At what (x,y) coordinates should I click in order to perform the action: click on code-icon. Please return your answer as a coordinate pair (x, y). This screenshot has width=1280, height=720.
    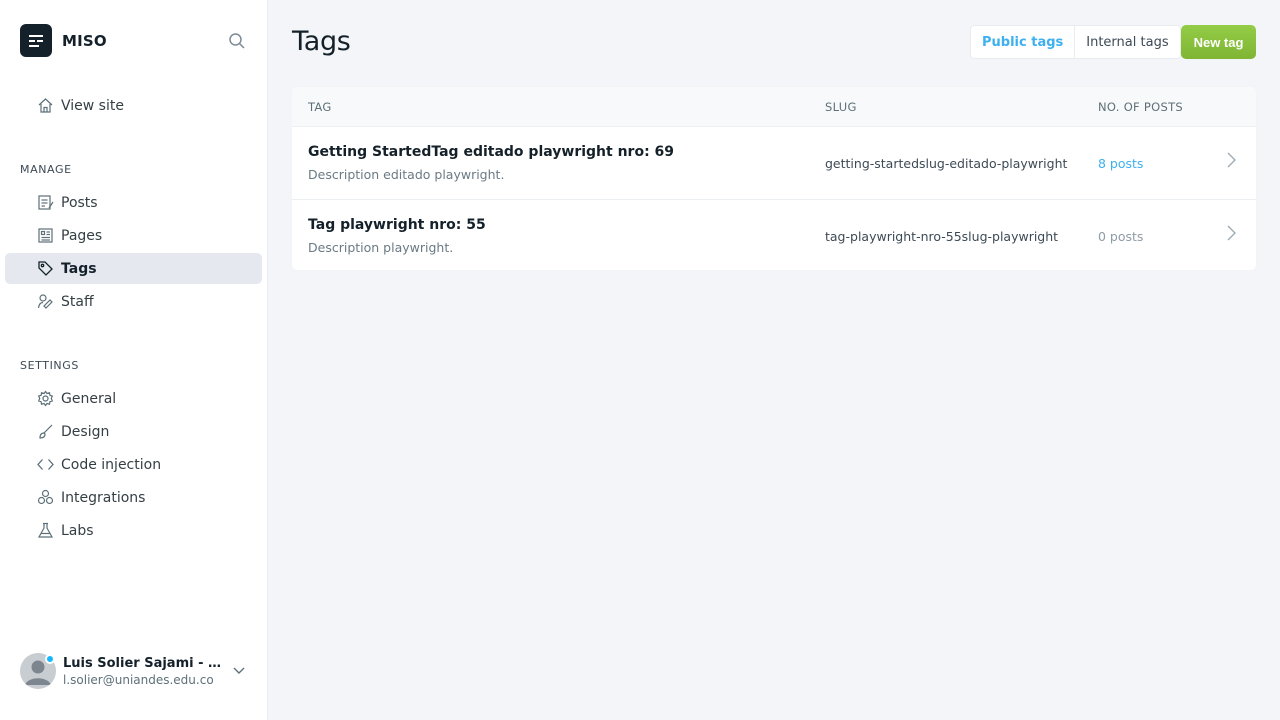
    Looking at the image, I should click on (45, 465).